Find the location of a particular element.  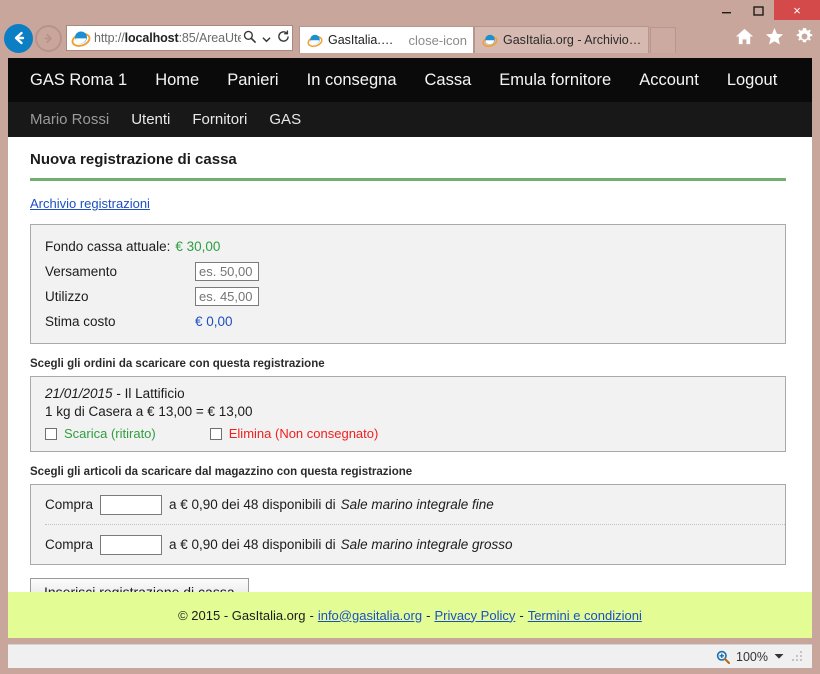

order-supplier: Il Lattificio is located at coordinates (154, 393).